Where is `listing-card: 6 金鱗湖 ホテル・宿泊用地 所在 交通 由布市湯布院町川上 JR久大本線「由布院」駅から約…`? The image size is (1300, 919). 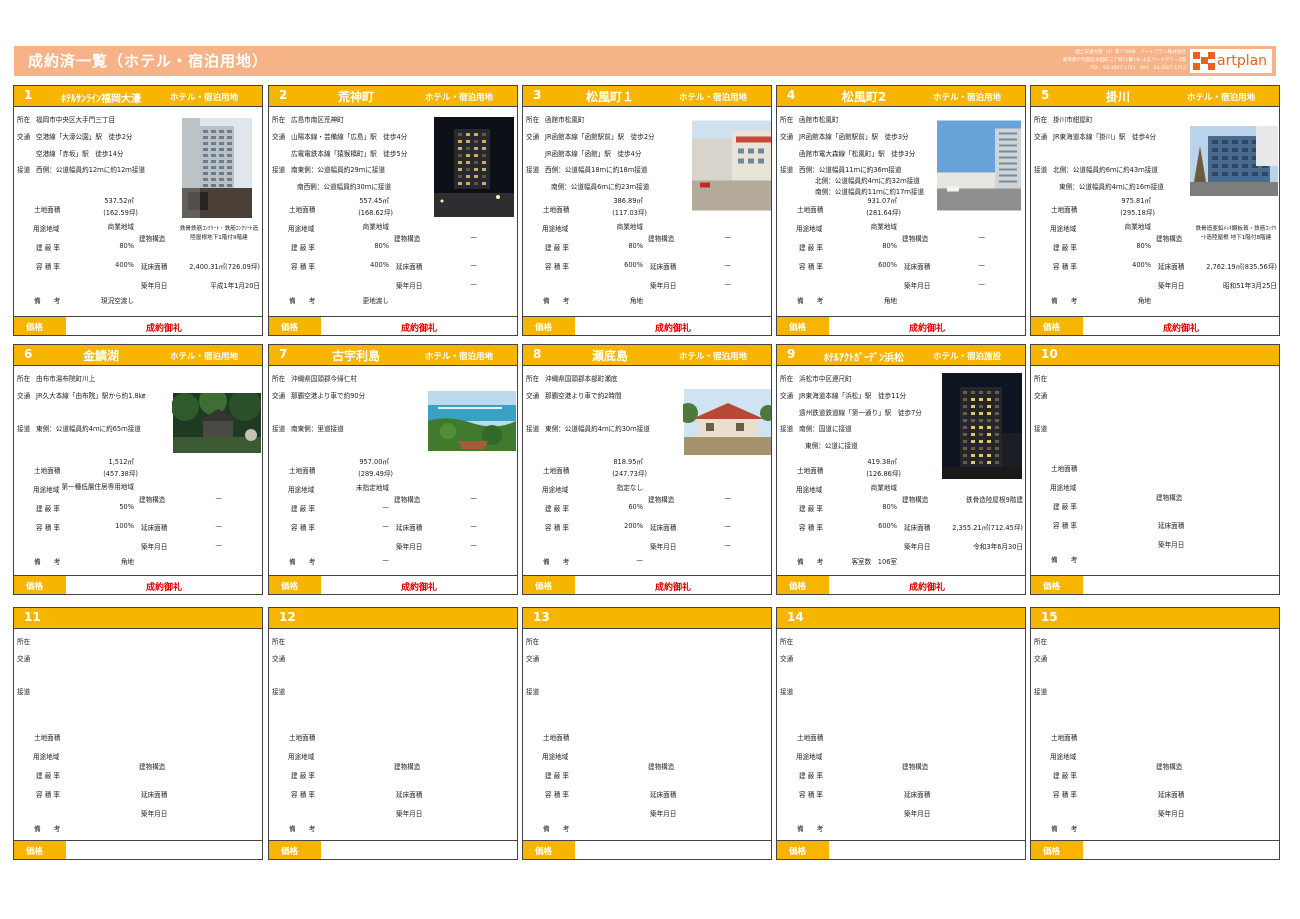 listing-card: 6 金鱗湖 ホテル・宿泊用地 所在 交通 由布市湯布院町川上 JR久大本線「由布院」駅から約… is located at coordinates (138, 469).